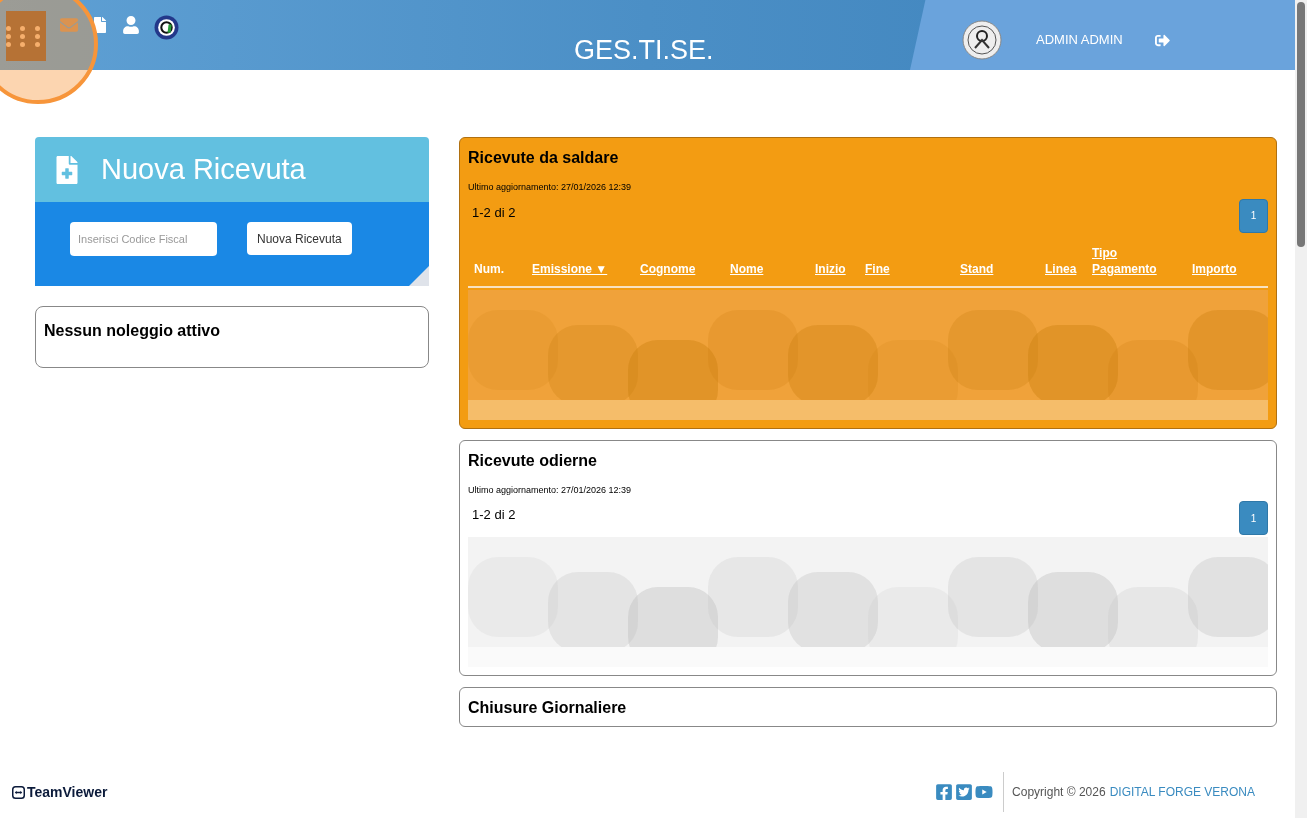 The height and width of the screenshot is (818, 1307). I want to click on panel-title: Chiusure Giornaliere, so click(548, 708).